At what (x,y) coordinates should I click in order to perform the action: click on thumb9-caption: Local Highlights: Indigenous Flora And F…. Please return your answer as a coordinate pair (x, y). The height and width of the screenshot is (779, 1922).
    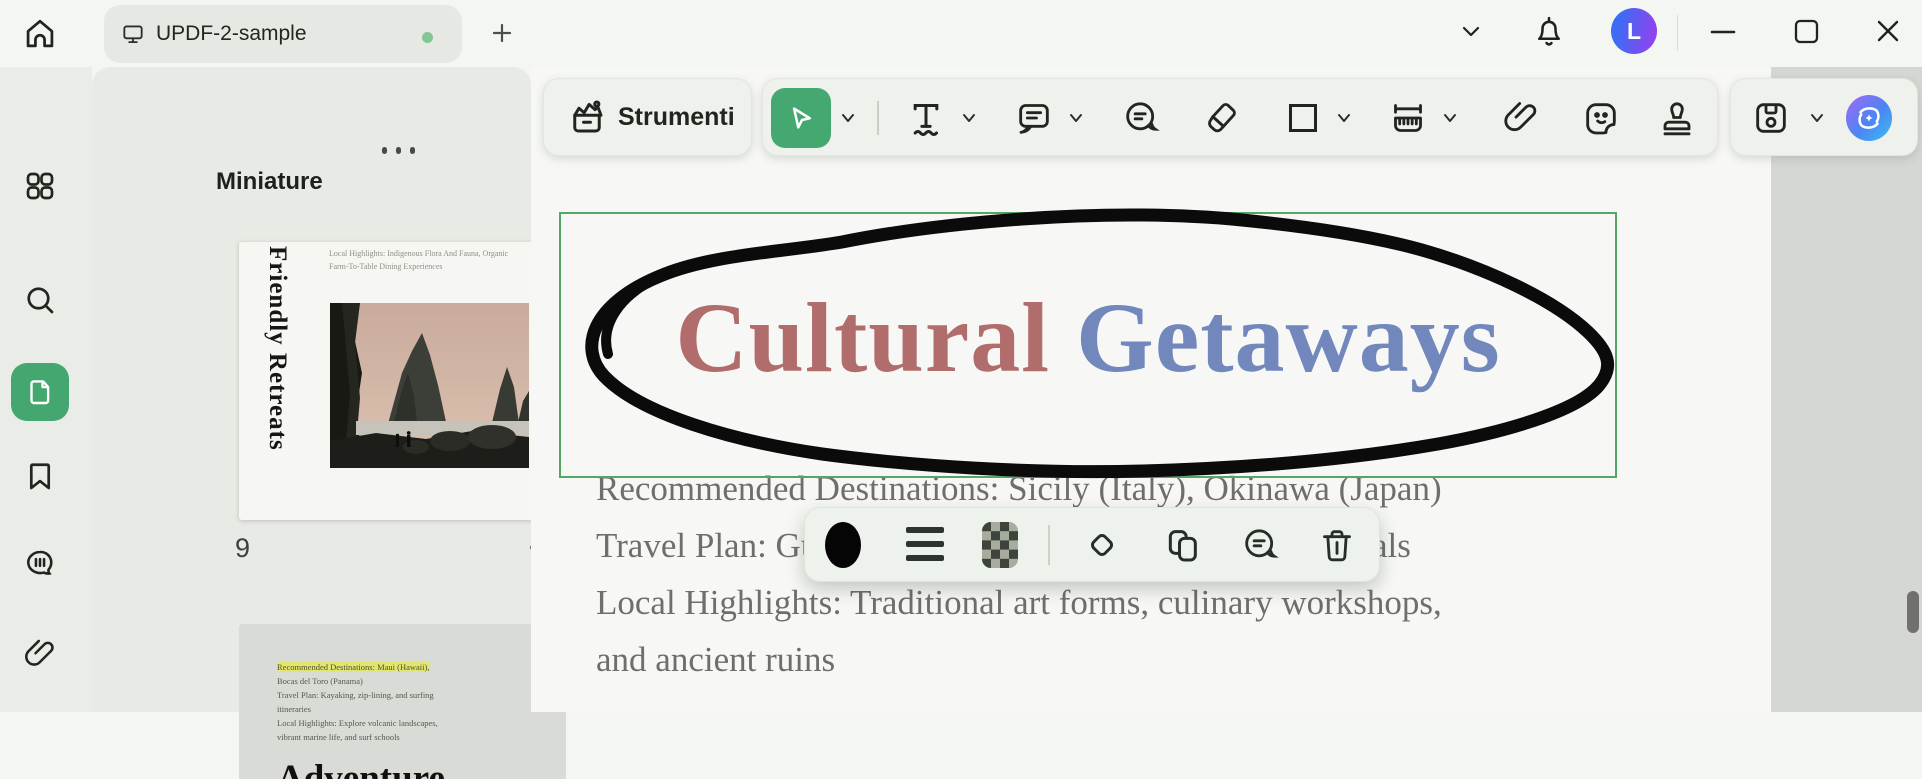
    Looking at the image, I should click on (419, 260).